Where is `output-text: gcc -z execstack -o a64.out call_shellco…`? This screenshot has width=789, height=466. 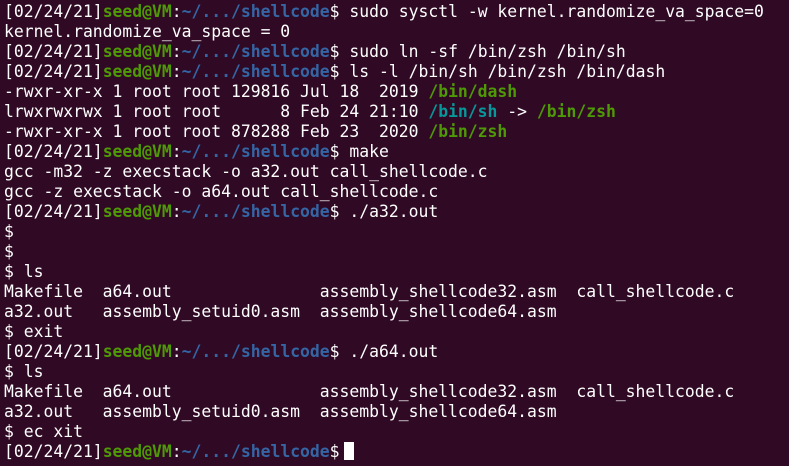 output-text: gcc -z execstack -o a64.out call_shellco… is located at coordinates (221, 191).